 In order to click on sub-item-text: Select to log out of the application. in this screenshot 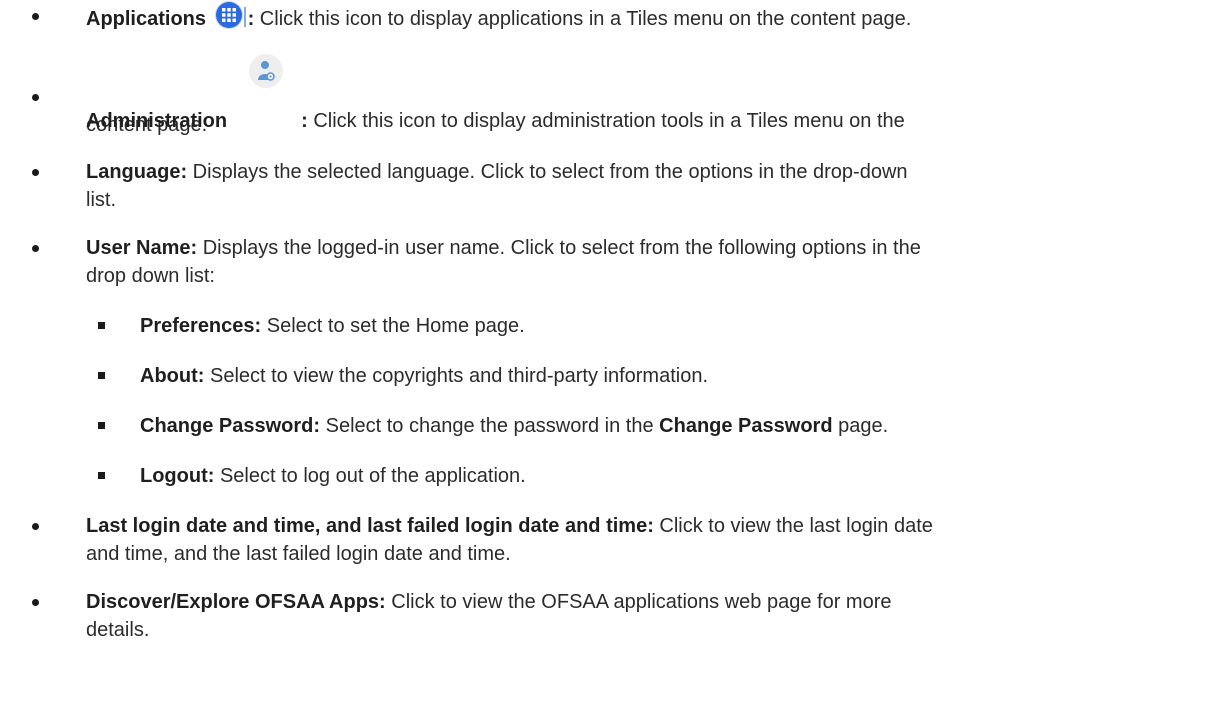, I will do `click(370, 476)`.